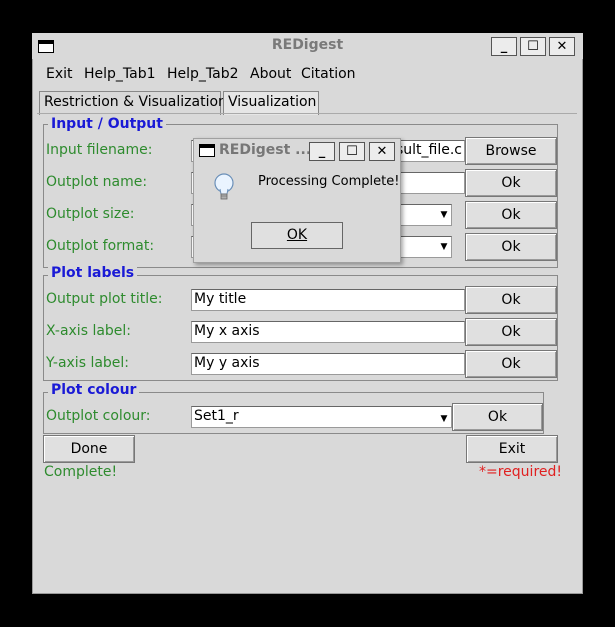  Describe the element at coordinates (89, 331) in the screenshot. I see `x-axis-label: X-axis label:` at that location.